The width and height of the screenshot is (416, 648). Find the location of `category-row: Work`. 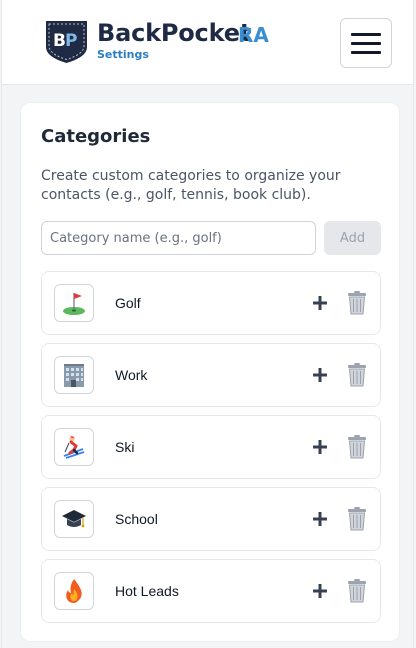

category-row: Work is located at coordinates (211, 375).